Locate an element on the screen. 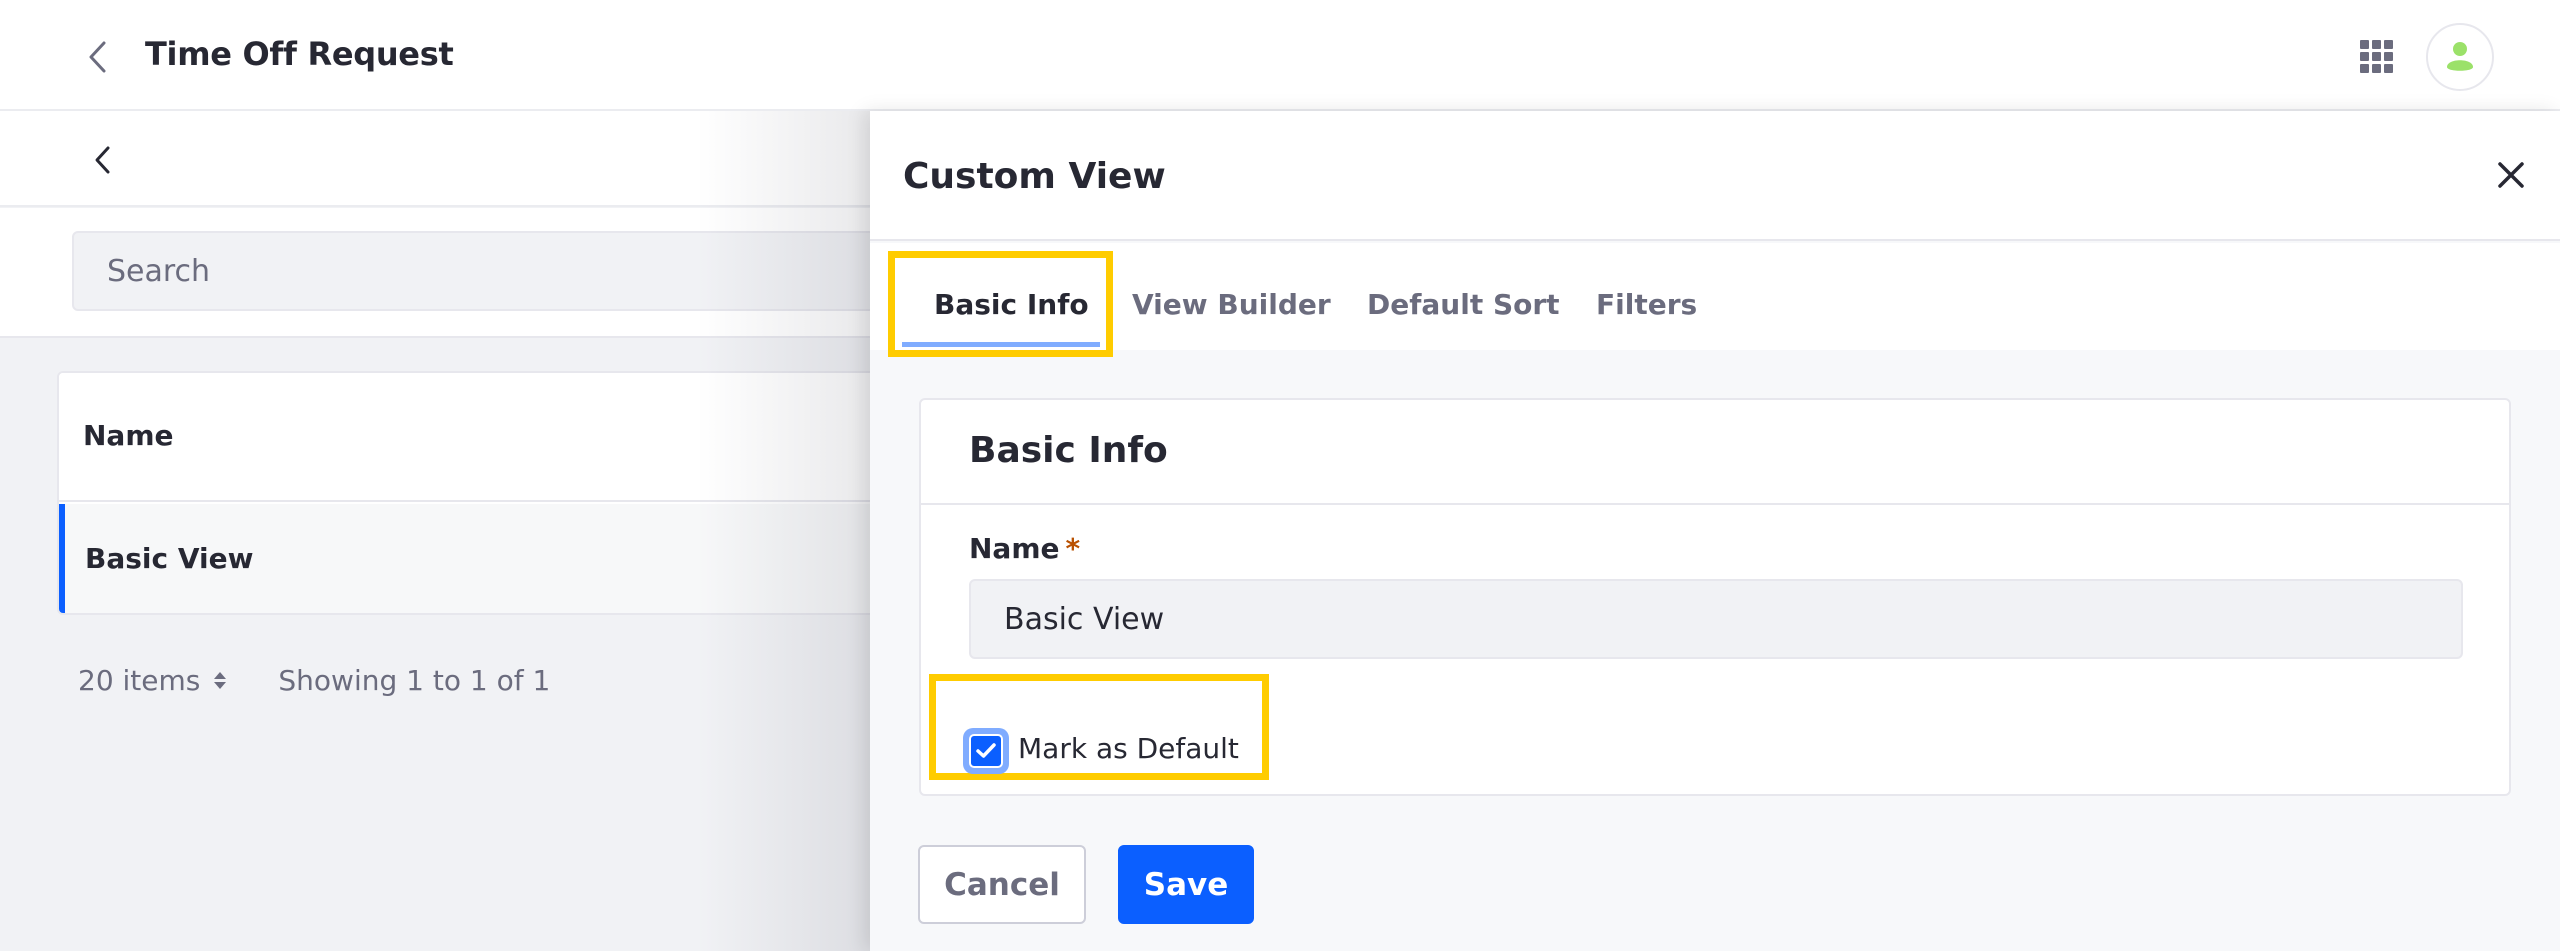 This screenshot has width=2560, height=951. save-button: Save is located at coordinates (1186, 884).